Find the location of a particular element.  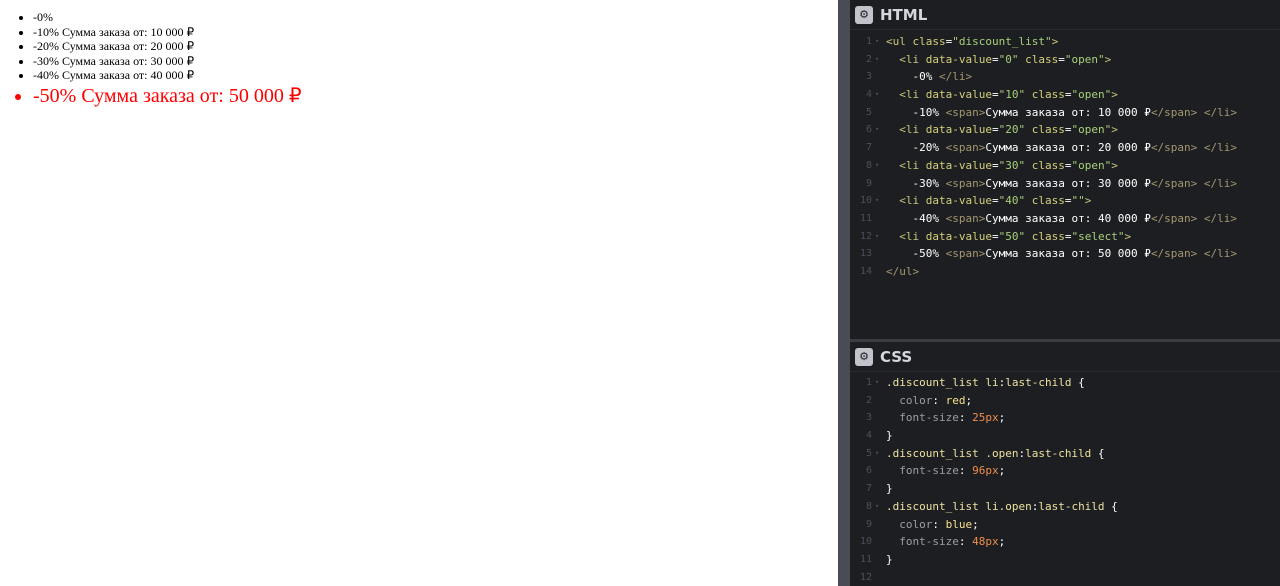

discount-item-10: -10% Сумма заказа от: 10 000 ₽ is located at coordinates (167, 32).